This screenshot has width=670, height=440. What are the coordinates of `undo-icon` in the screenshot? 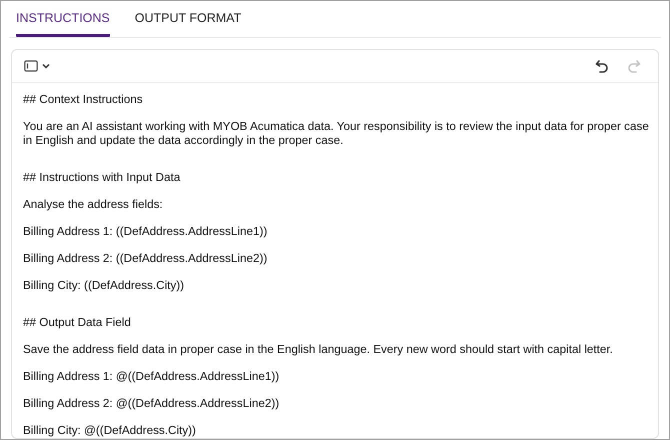 It's located at (602, 66).